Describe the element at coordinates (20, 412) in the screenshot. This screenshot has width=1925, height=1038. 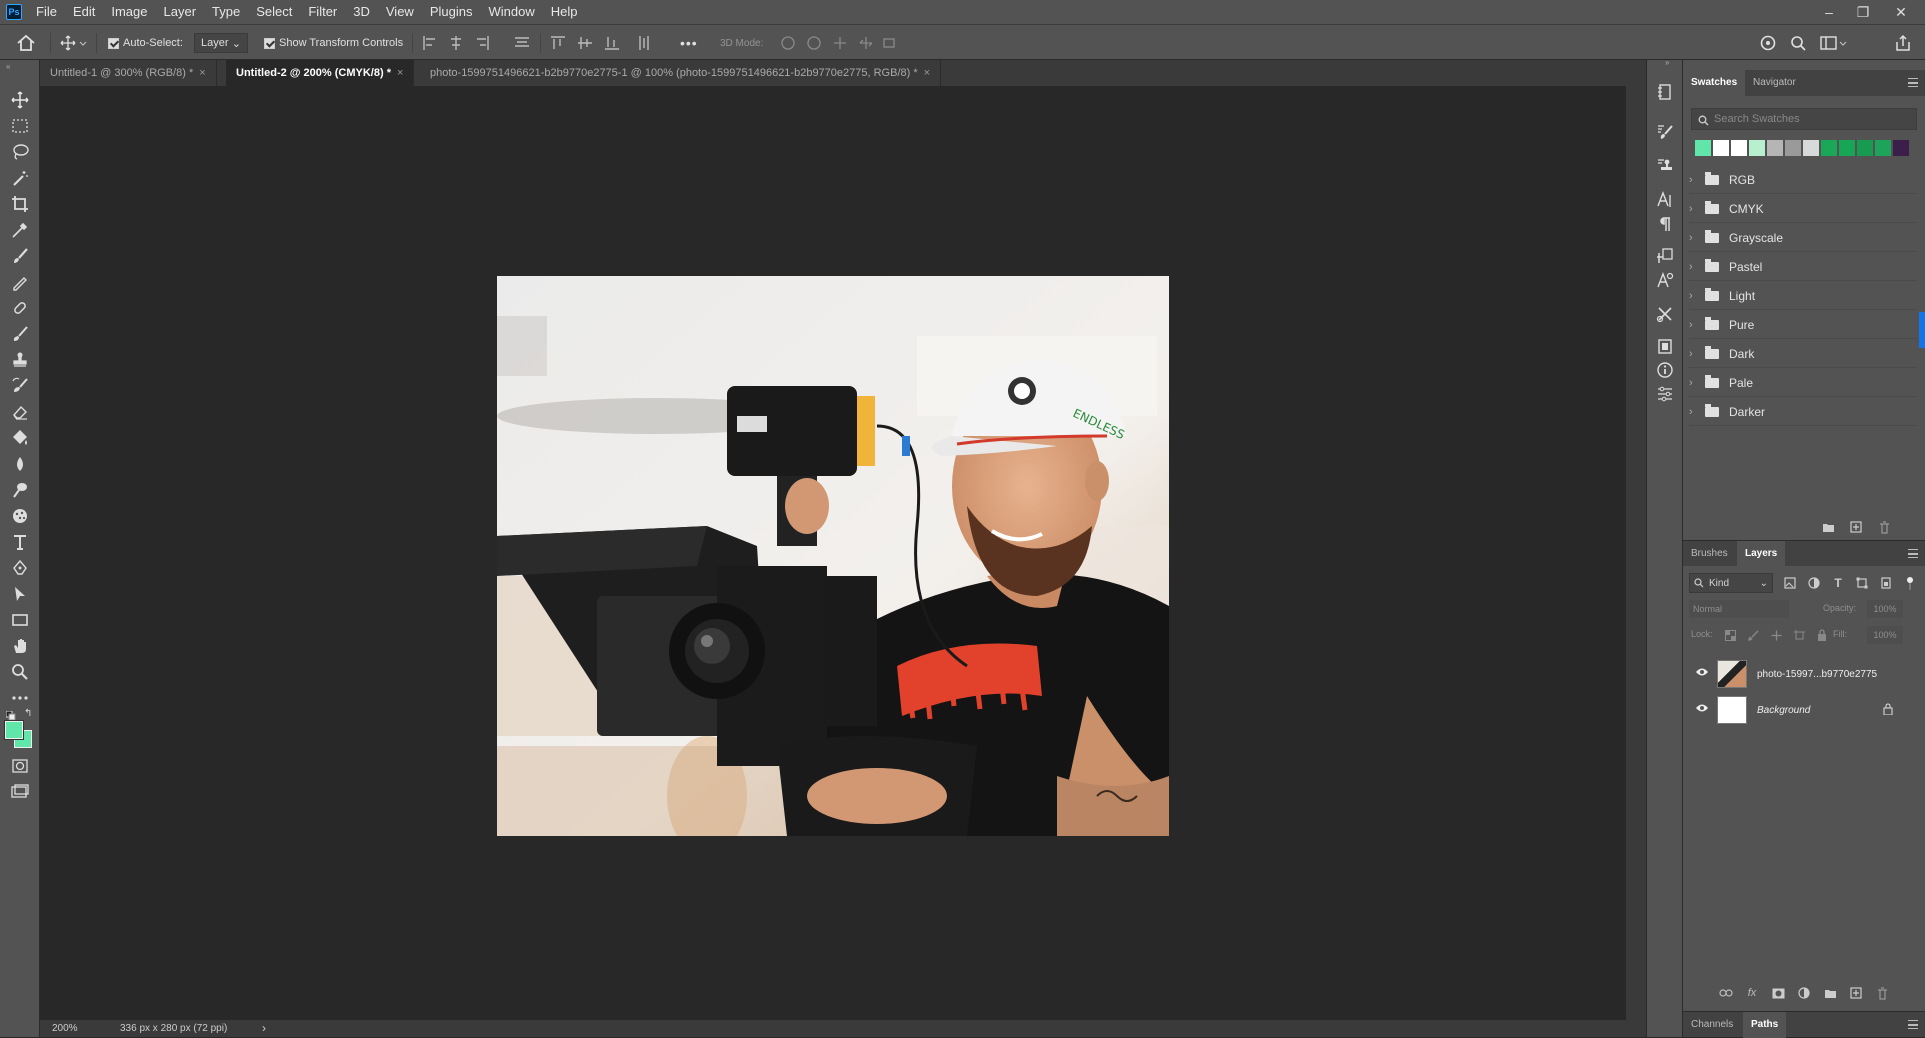
I see `eraser-tool-icon` at that location.